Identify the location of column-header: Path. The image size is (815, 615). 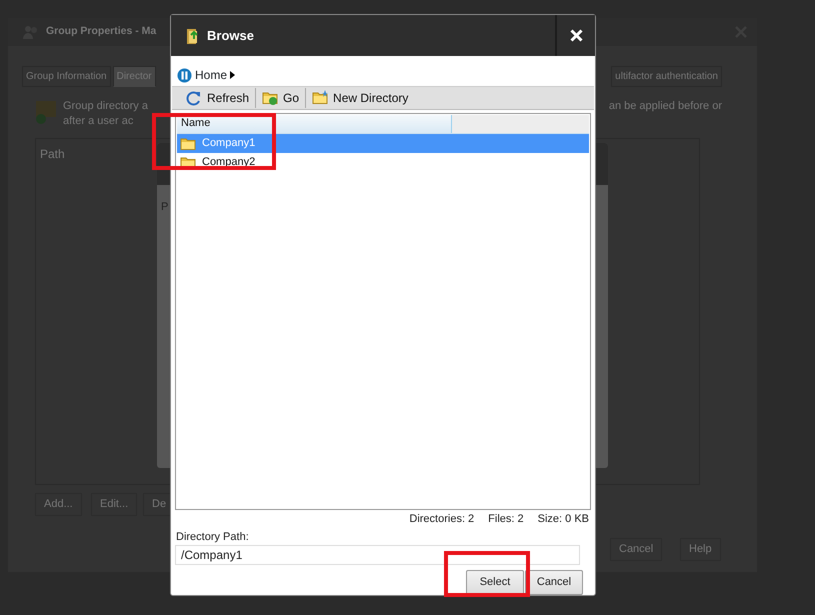
(52, 154).